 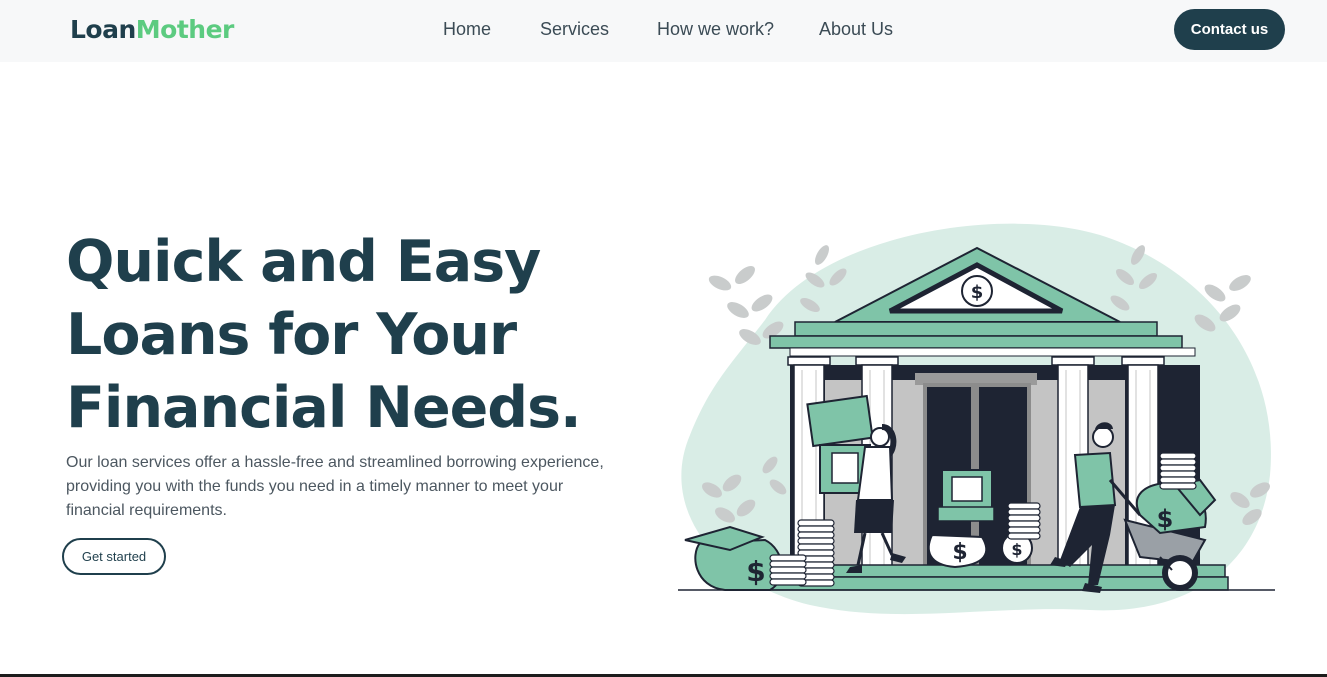 I want to click on nav-link-about-us: About Us, so click(x=856, y=29).